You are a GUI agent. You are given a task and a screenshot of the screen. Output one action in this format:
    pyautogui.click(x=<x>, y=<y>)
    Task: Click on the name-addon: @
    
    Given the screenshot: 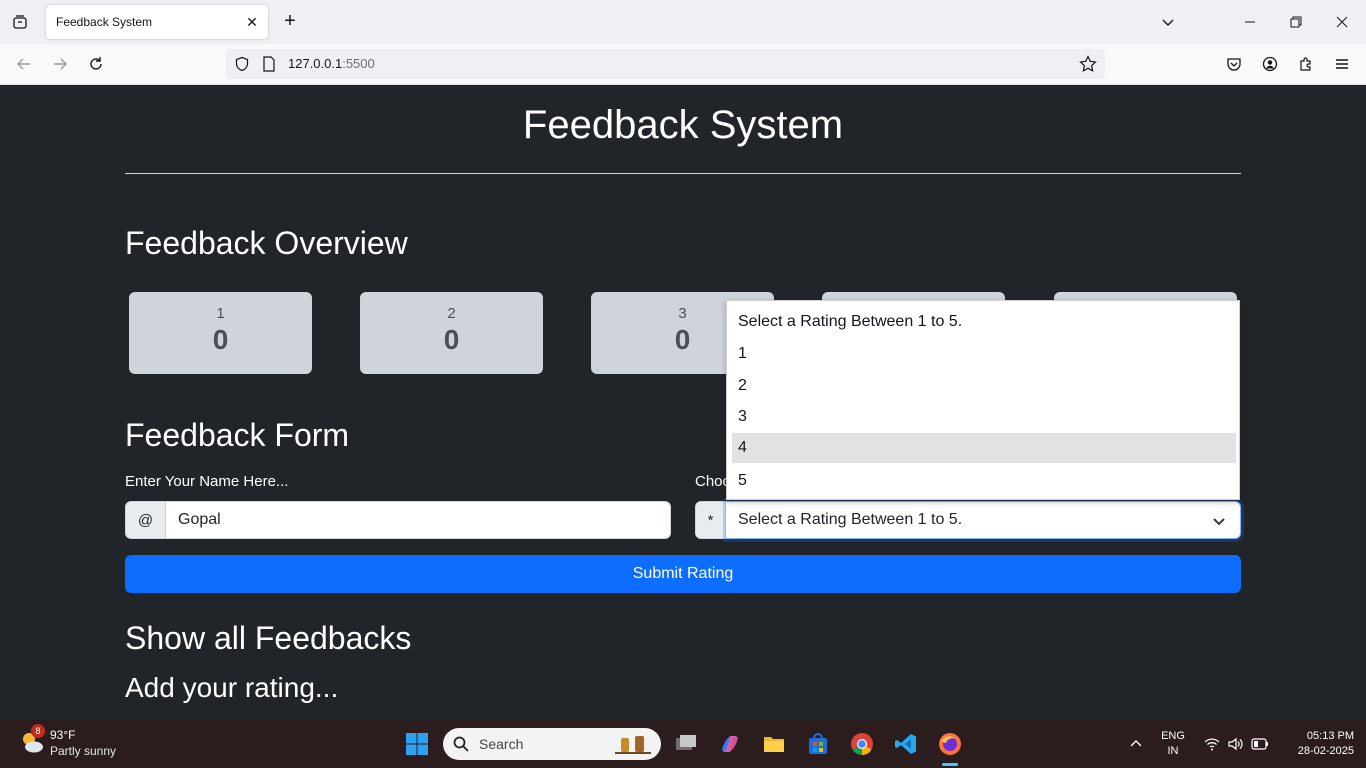 What is the action you would take?
    pyautogui.click(x=145, y=520)
    